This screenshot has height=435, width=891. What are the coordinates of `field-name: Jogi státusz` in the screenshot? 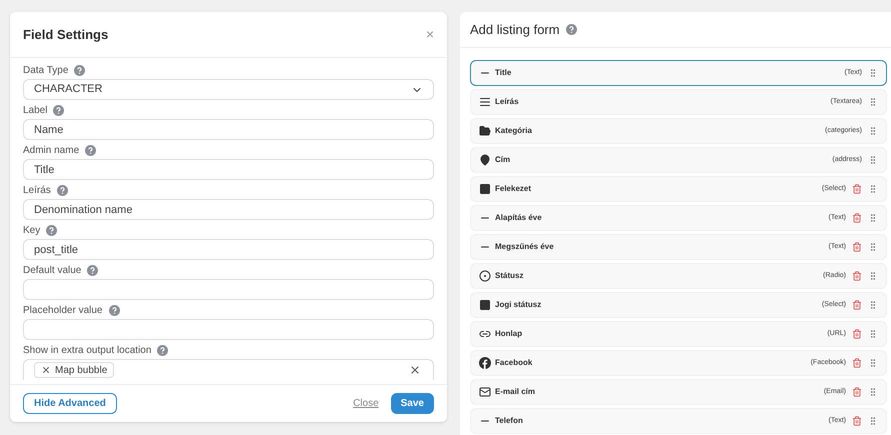 It's located at (518, 305).